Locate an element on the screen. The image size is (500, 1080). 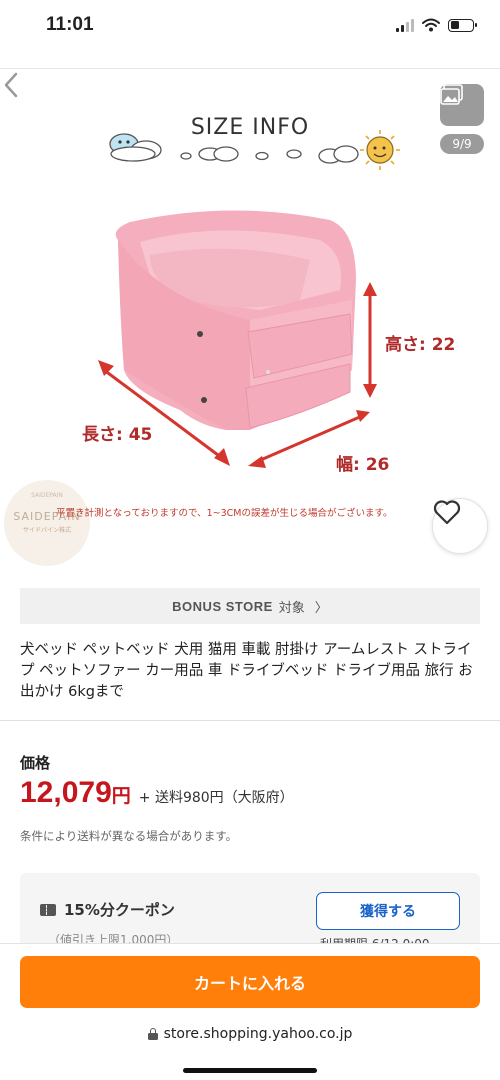
gallery-view-button is located at coordinates (462, 105).